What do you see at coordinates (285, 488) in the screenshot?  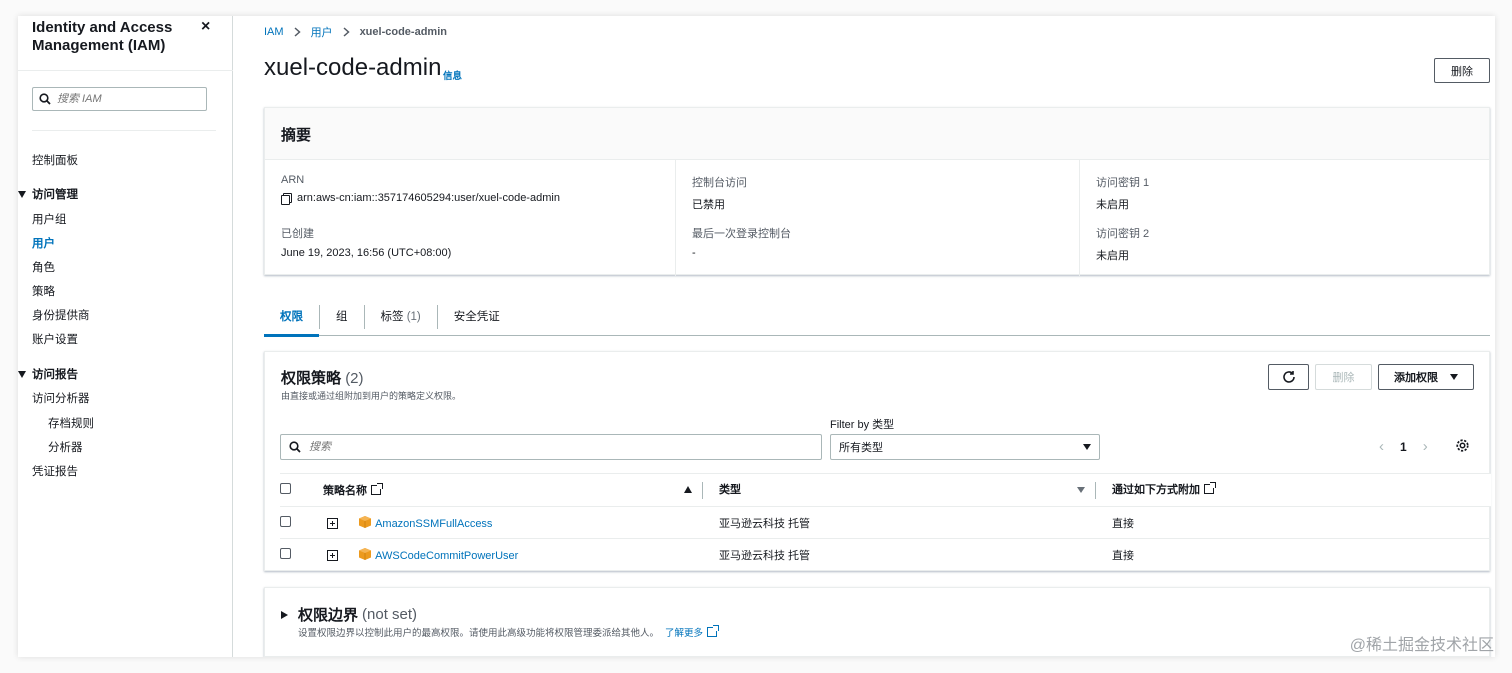 I see `select-all-checkbox` at bounding box center [285, 488].